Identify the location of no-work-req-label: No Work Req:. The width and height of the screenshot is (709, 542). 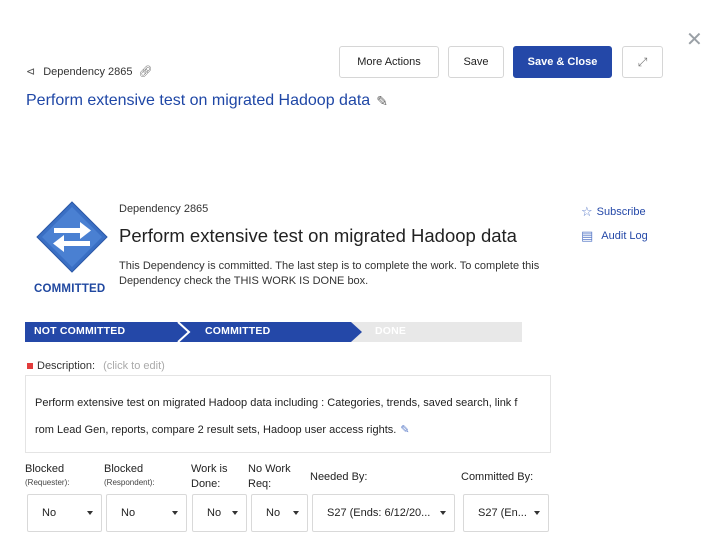
(269, 477).